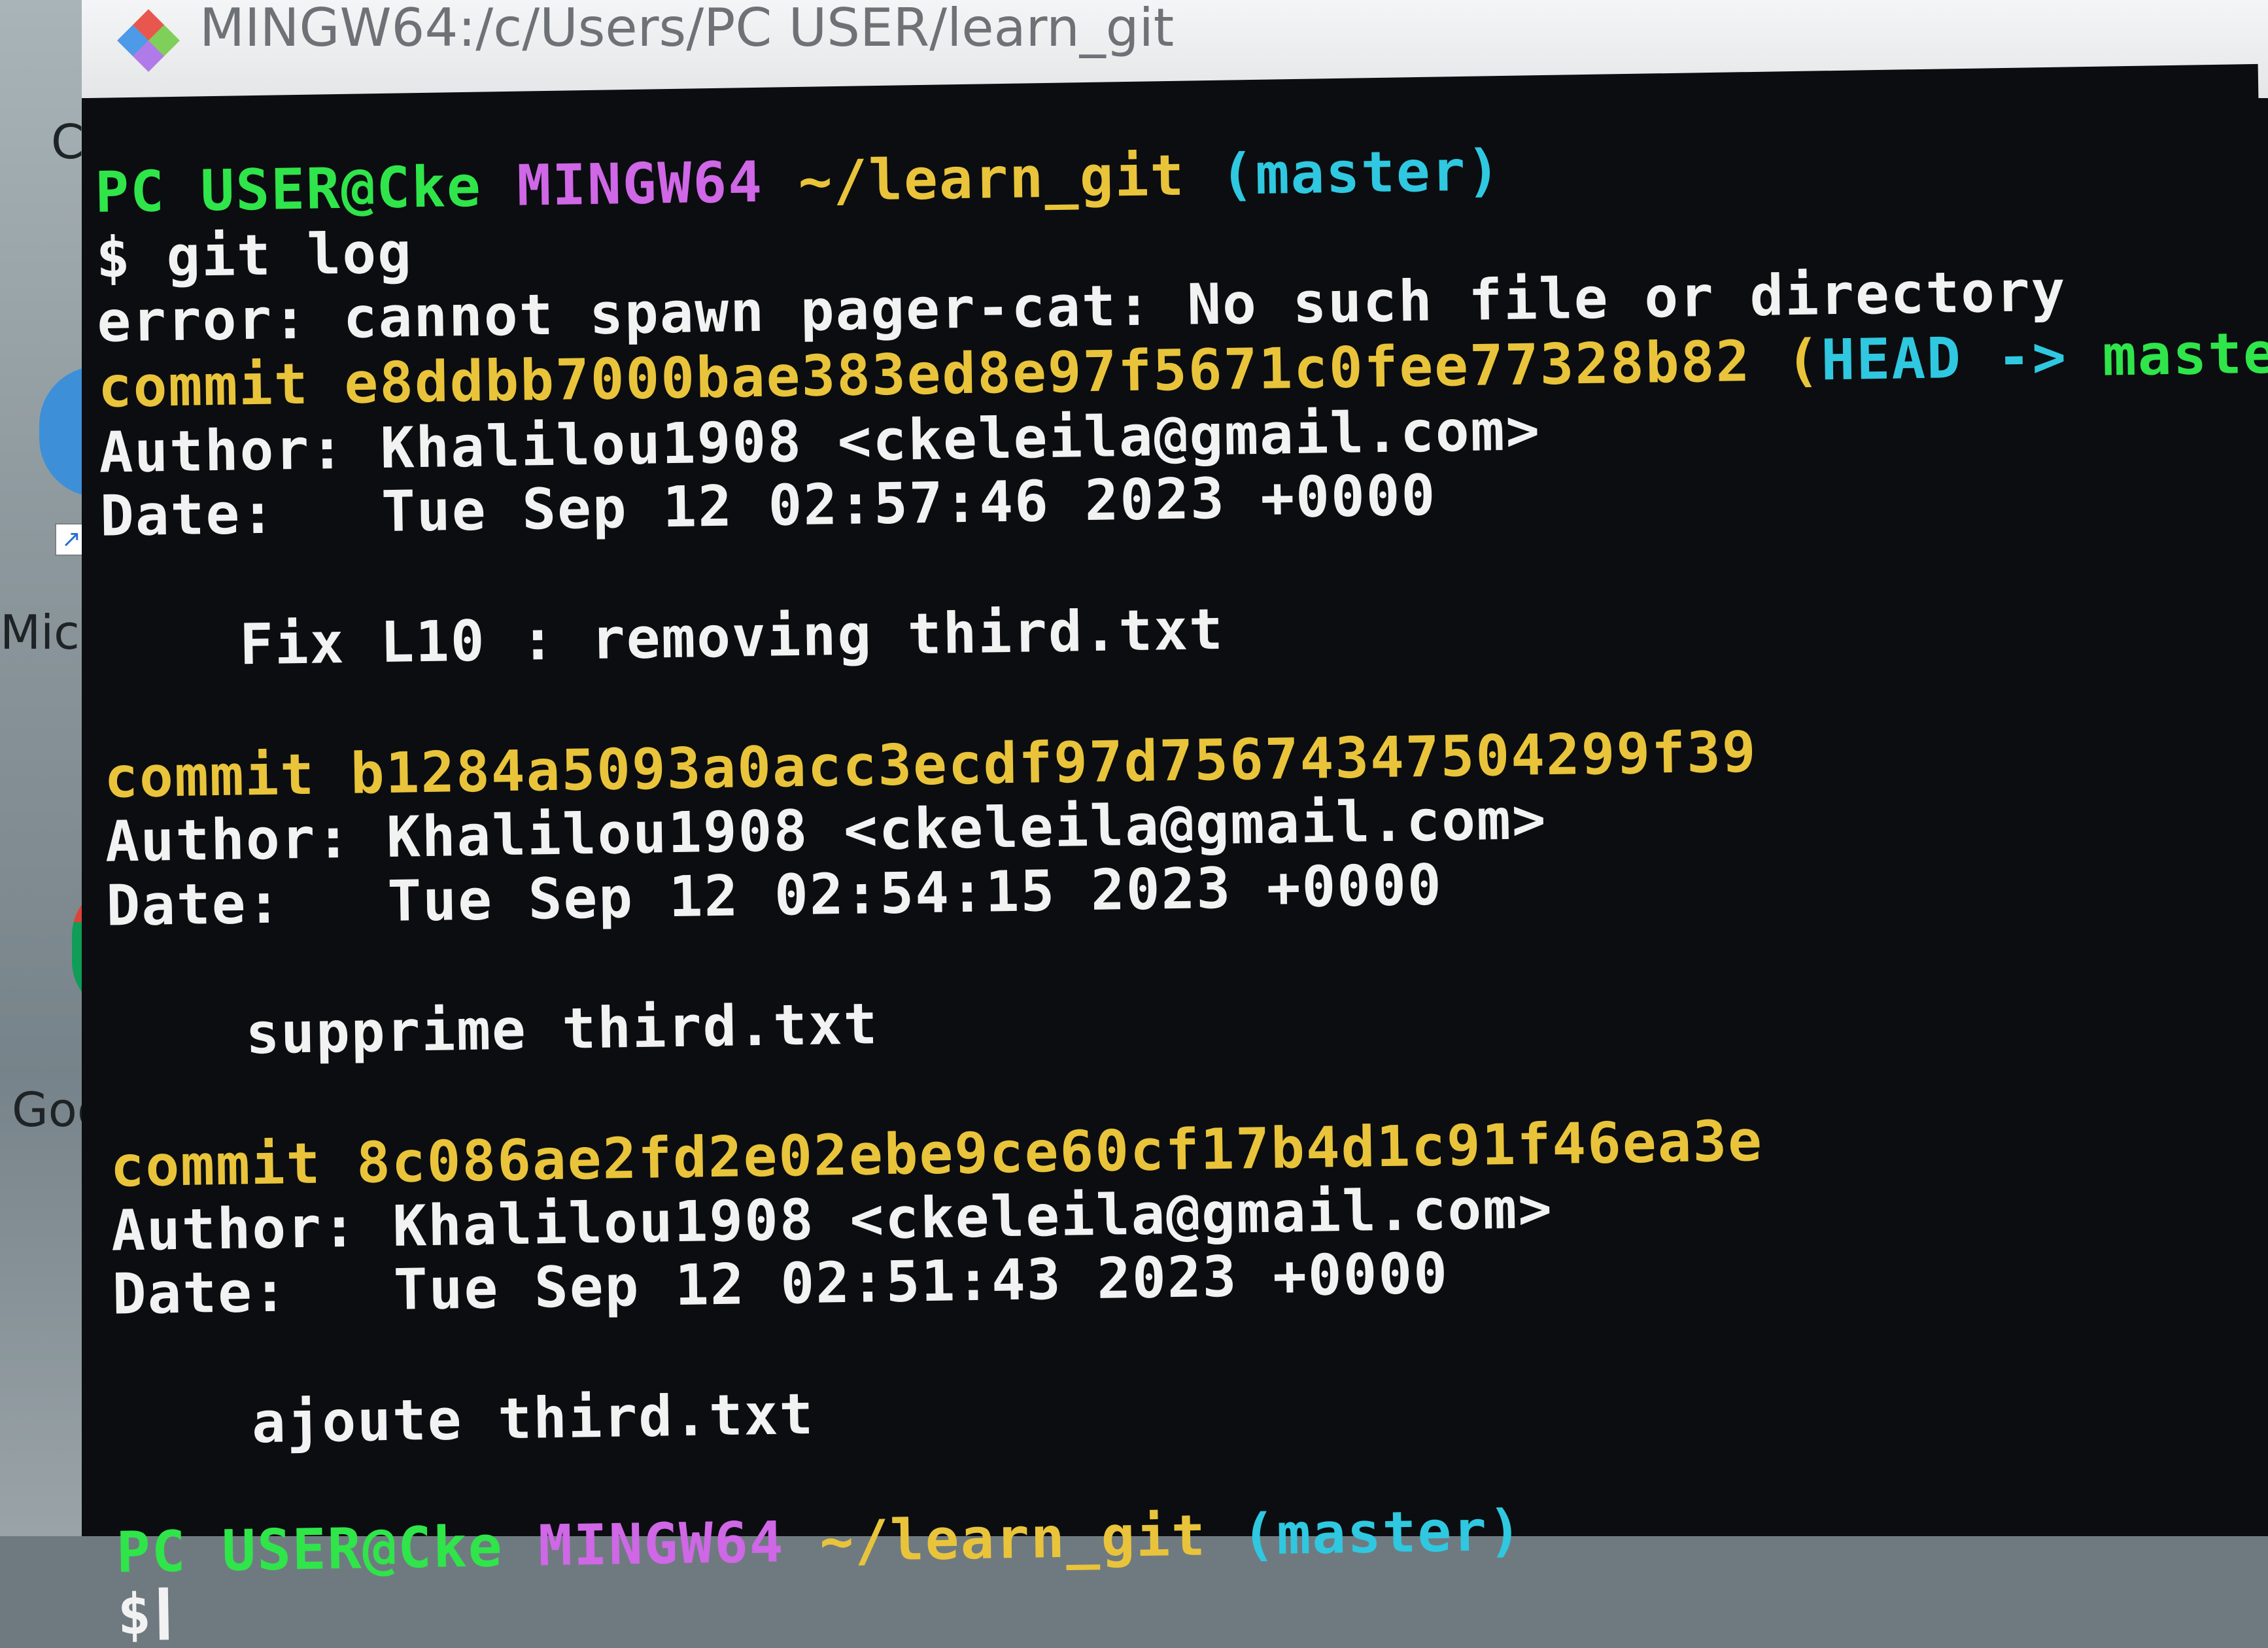 The width and height of the screenshot is (2268, 1648). I want to click on git-bash-icon, so click(148, 40).